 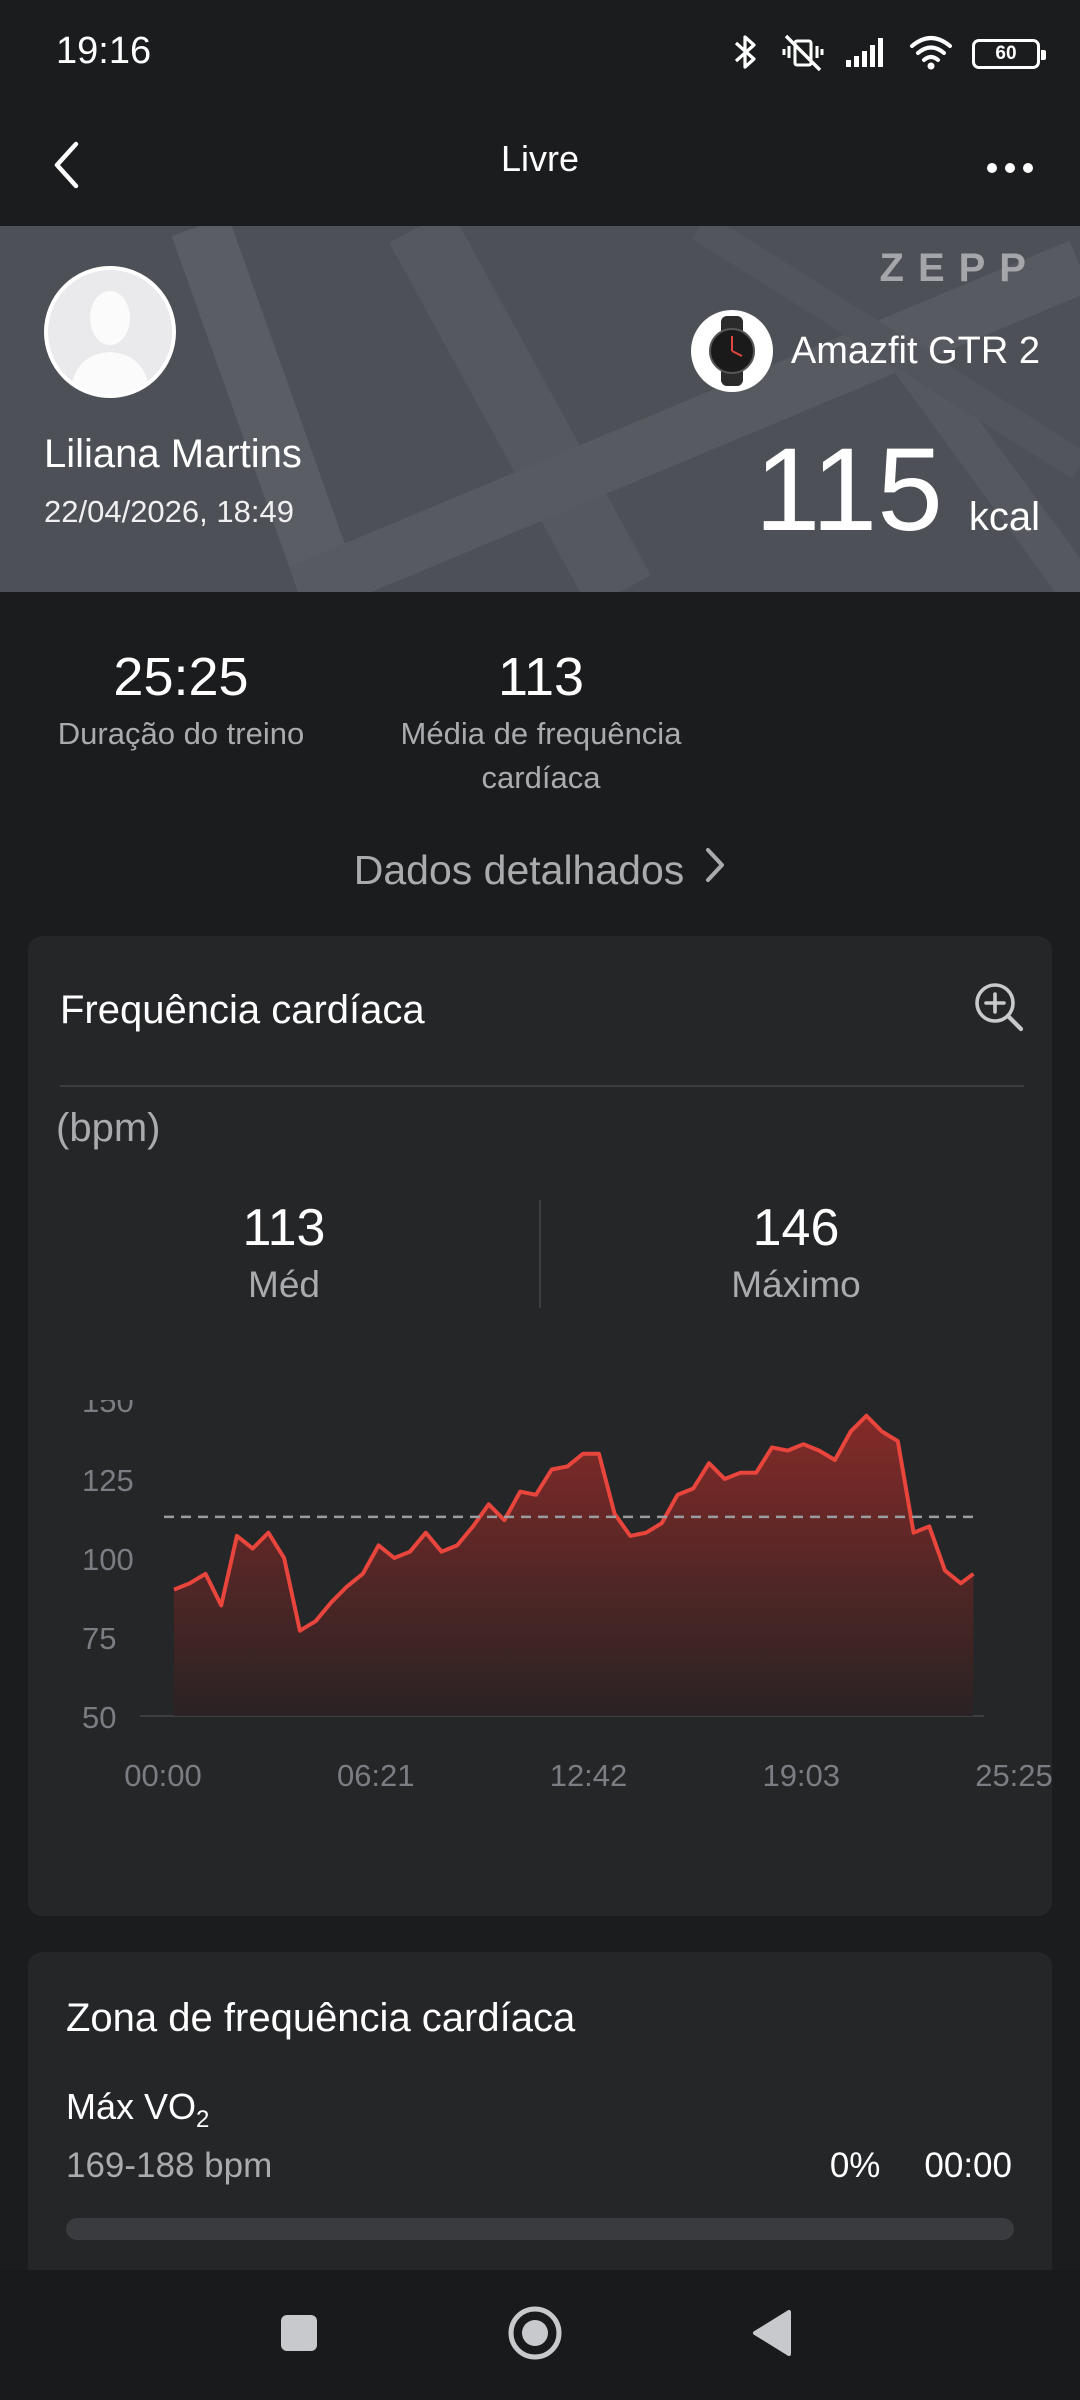 I want to click on calories-unit: kcal, so click(x=1004, y=517).